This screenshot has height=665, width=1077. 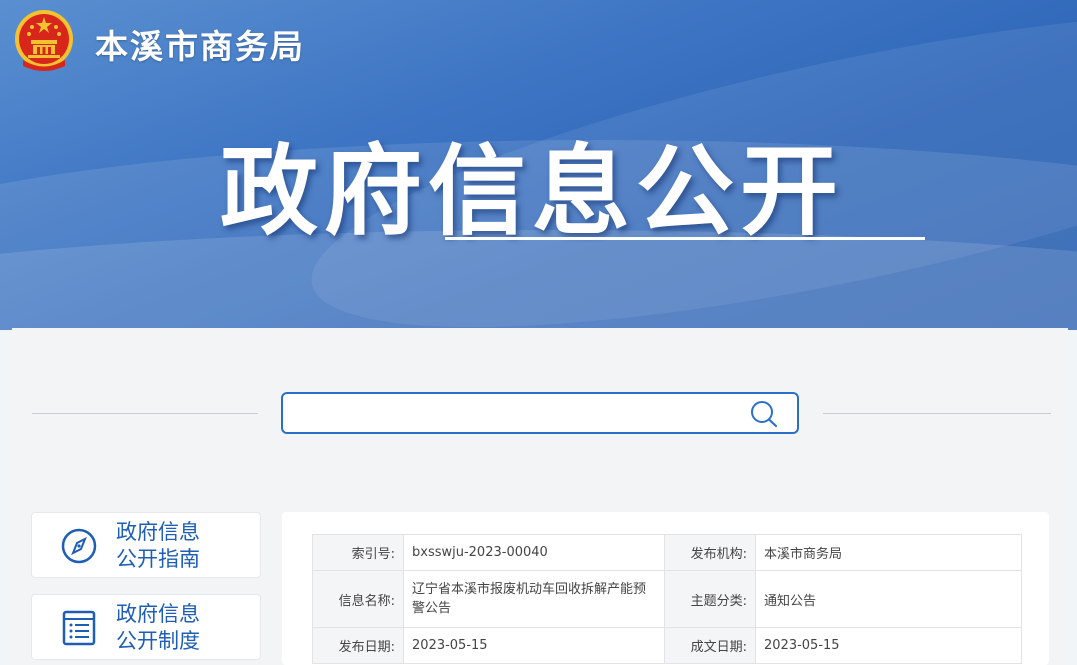 What do you see at coordinates (888, 599) in the screenshot?
I see `topic-value: 通知公告` at bounding box center [888, 599].